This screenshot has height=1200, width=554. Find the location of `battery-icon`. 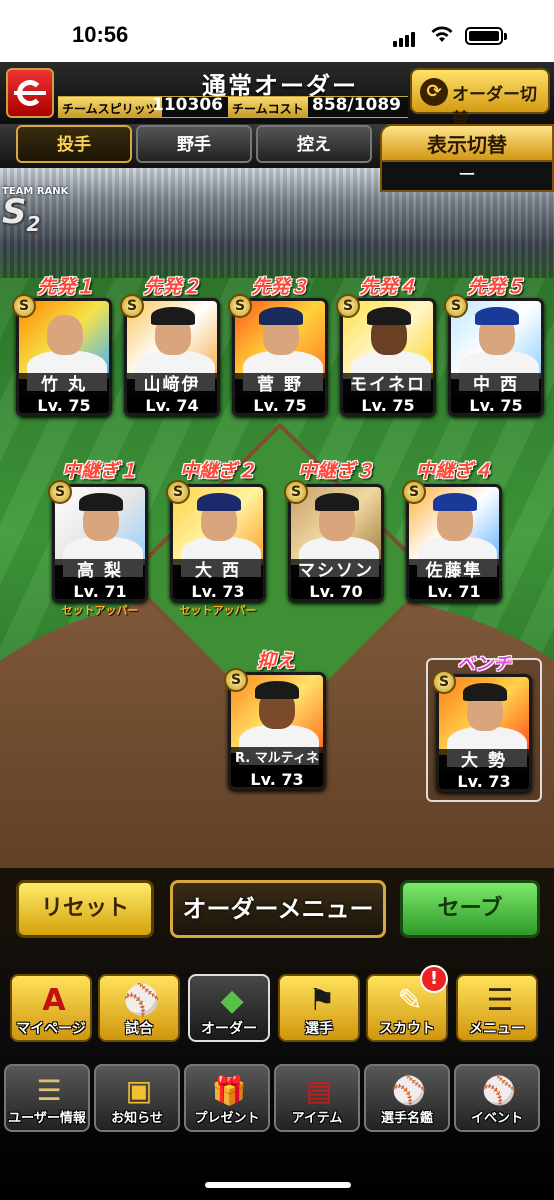

battery-icon is located at coordinates (486, 36).